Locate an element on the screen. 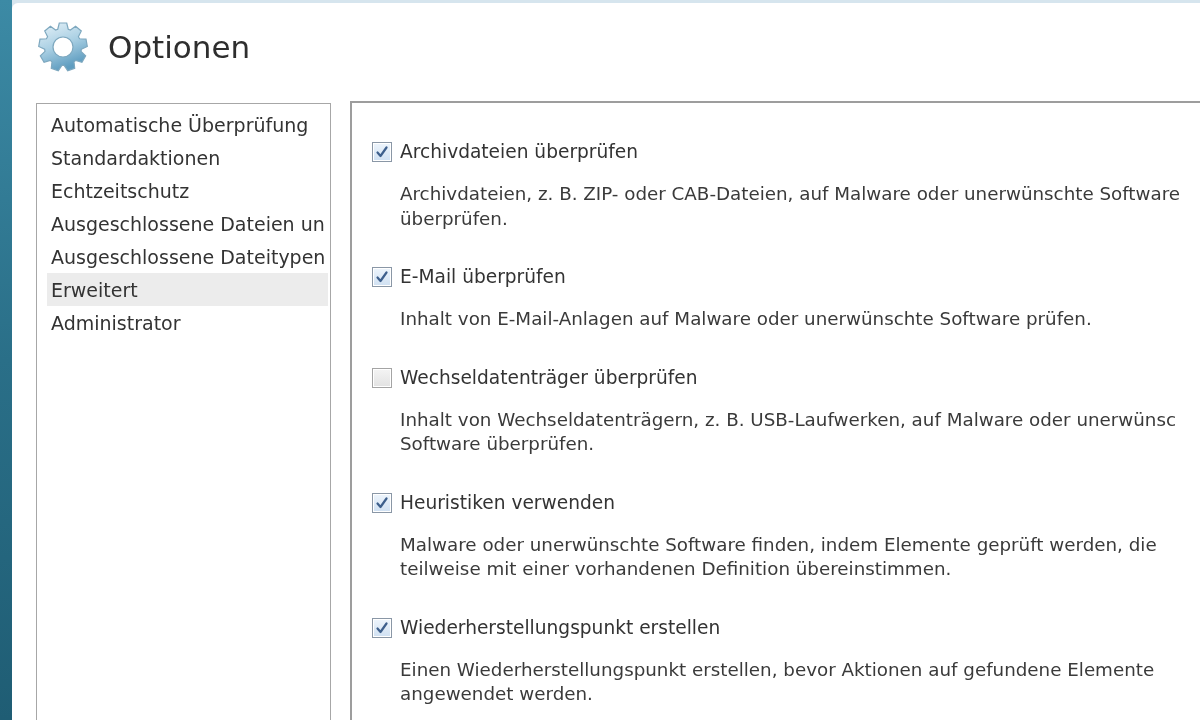  option-label: E-Mail überprüfen is located at coordinates (483, 277).